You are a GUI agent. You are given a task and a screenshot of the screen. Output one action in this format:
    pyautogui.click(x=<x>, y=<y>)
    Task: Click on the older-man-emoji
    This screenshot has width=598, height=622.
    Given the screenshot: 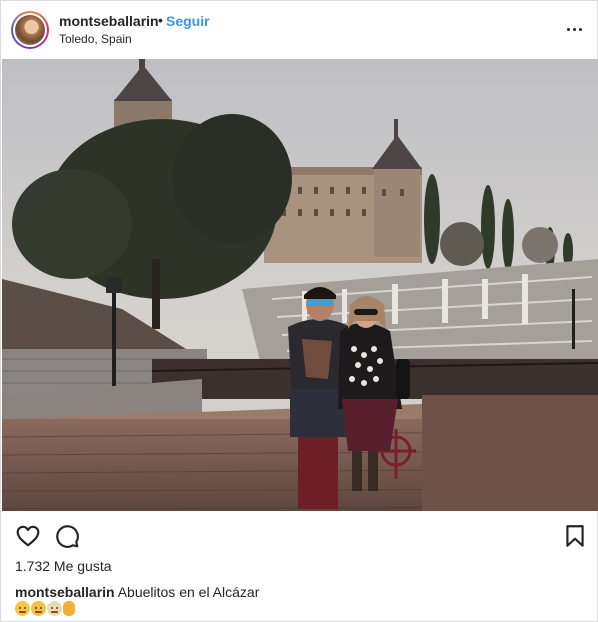 What is the action you would take?
    pyautogui.click(x=38, y=608)
    